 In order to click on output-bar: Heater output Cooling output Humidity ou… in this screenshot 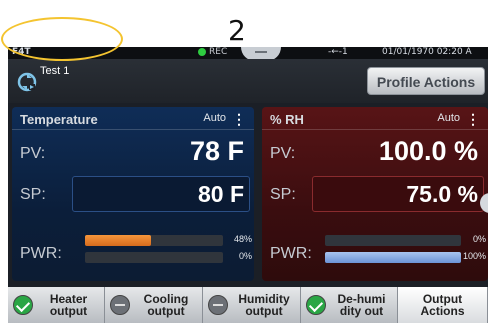, I will do `click(248, 305)`.